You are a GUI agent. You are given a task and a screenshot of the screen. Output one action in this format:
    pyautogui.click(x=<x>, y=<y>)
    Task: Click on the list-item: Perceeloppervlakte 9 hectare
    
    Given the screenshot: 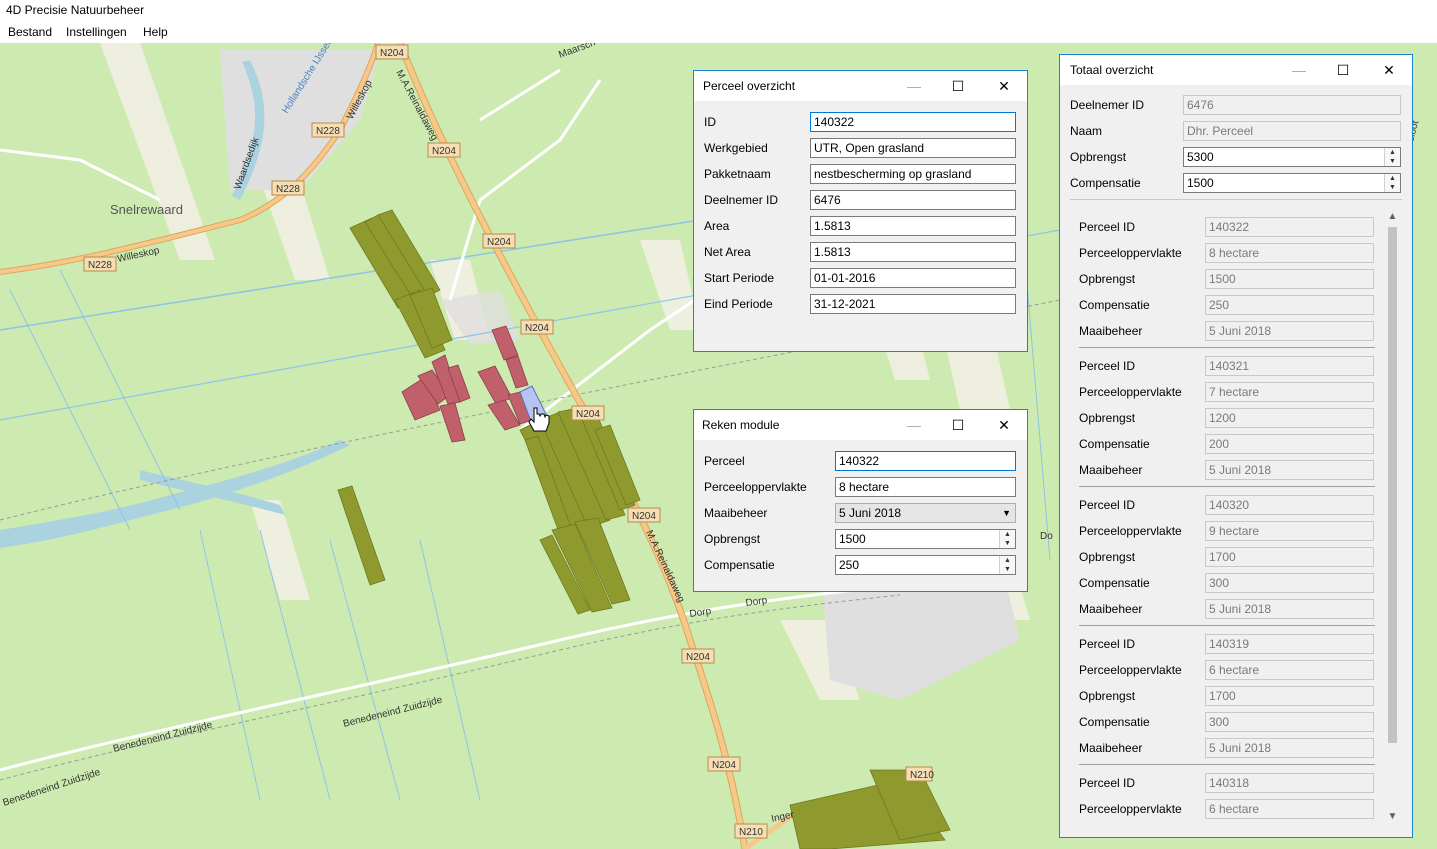 What is the action you would take?
    pyautogui.click(x=1229, y=532)
    